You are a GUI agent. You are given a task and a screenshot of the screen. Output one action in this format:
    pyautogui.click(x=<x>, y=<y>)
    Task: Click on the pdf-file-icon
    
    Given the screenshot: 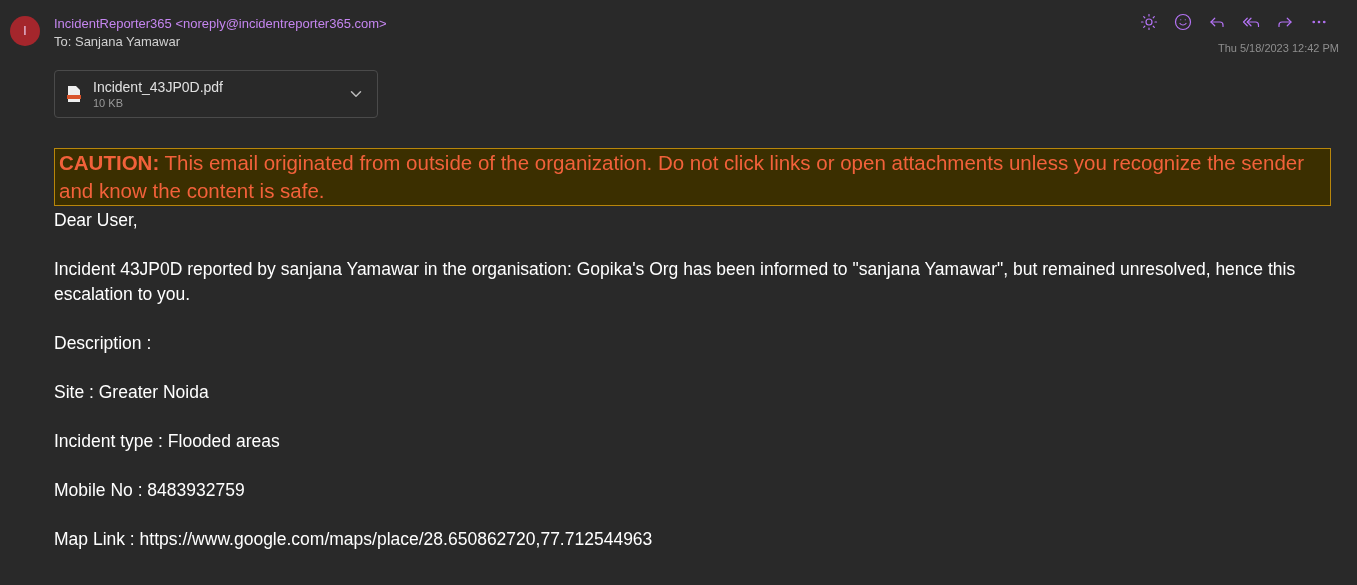 What is the action you would take?
    pyautogui.click(x=74, y=94)
    